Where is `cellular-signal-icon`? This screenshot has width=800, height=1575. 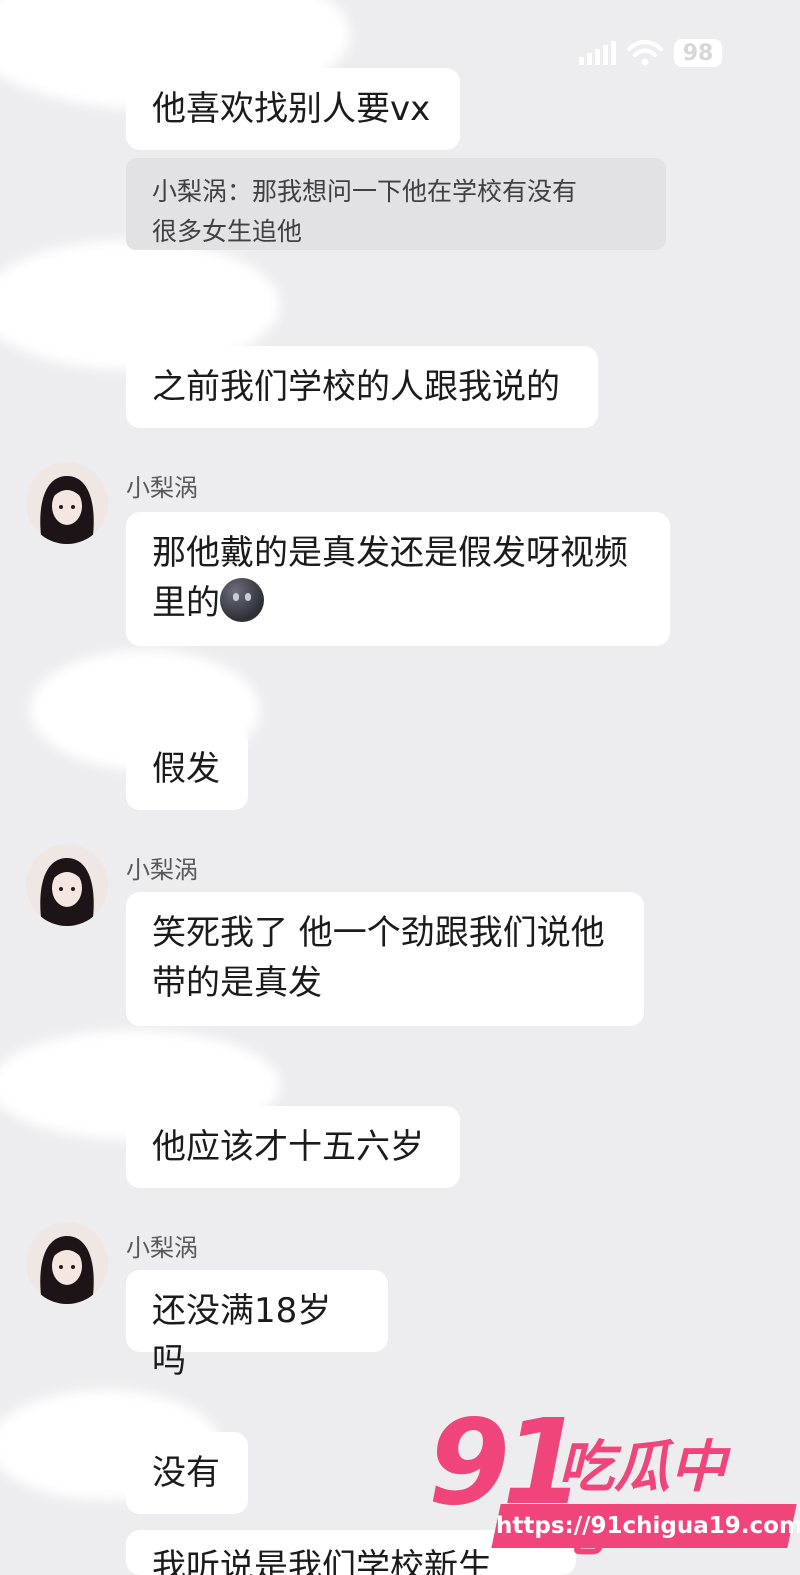 cellular-signal-icon is located at coordinates (597, 53).